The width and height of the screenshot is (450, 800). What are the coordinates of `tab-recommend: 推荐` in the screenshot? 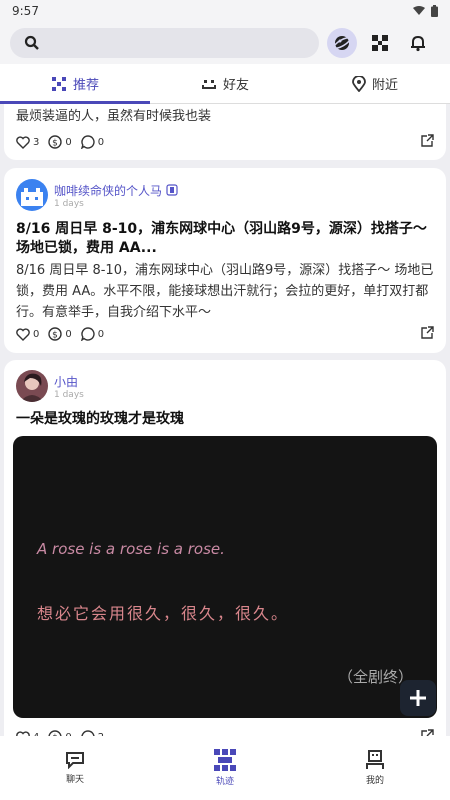 It's located at (75, 84).